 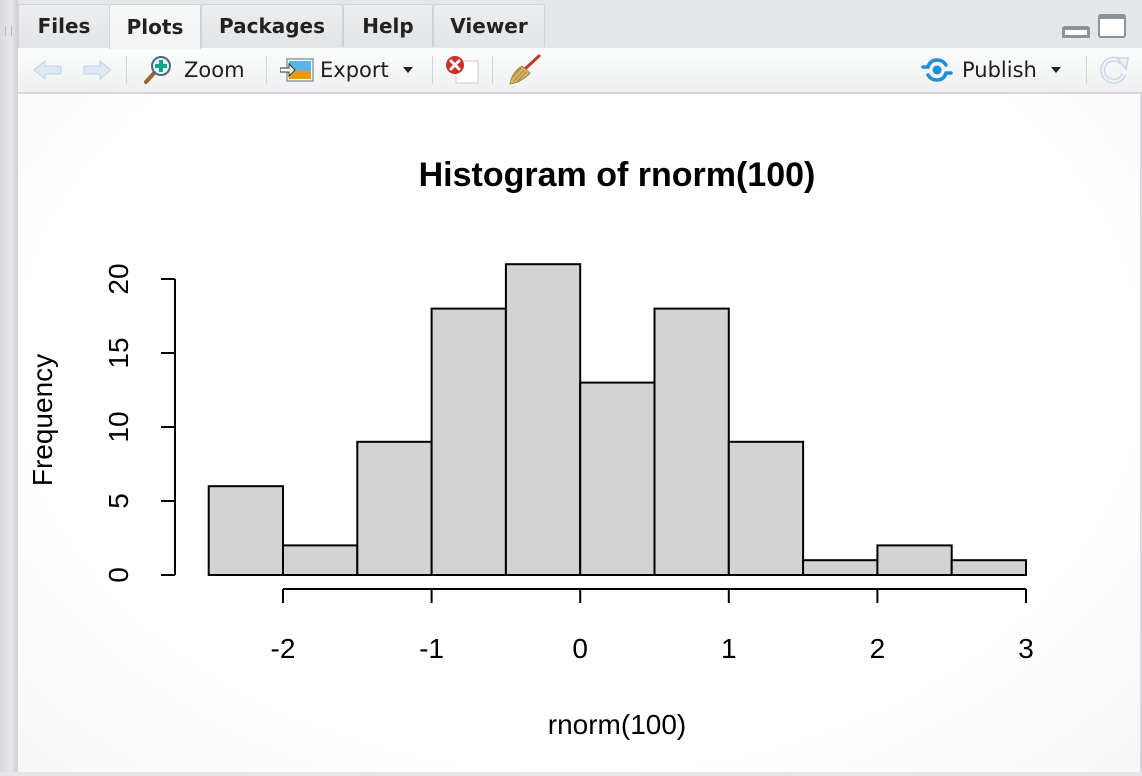 I want to click on publish-icon, so click(x=937, y=70).